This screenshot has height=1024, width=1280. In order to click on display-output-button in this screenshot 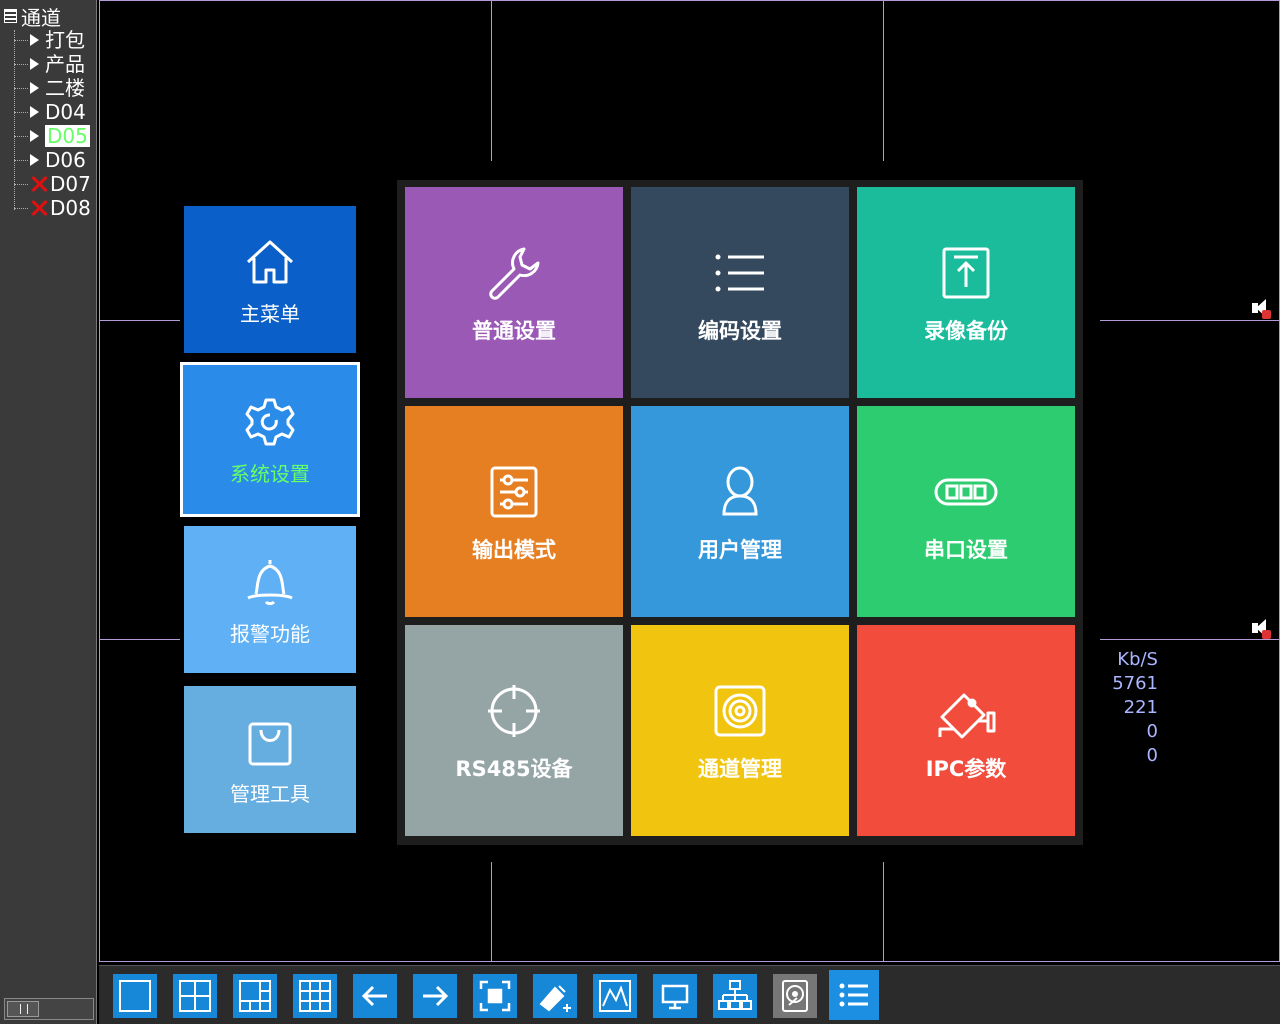, I will do `click(675, 996)`.